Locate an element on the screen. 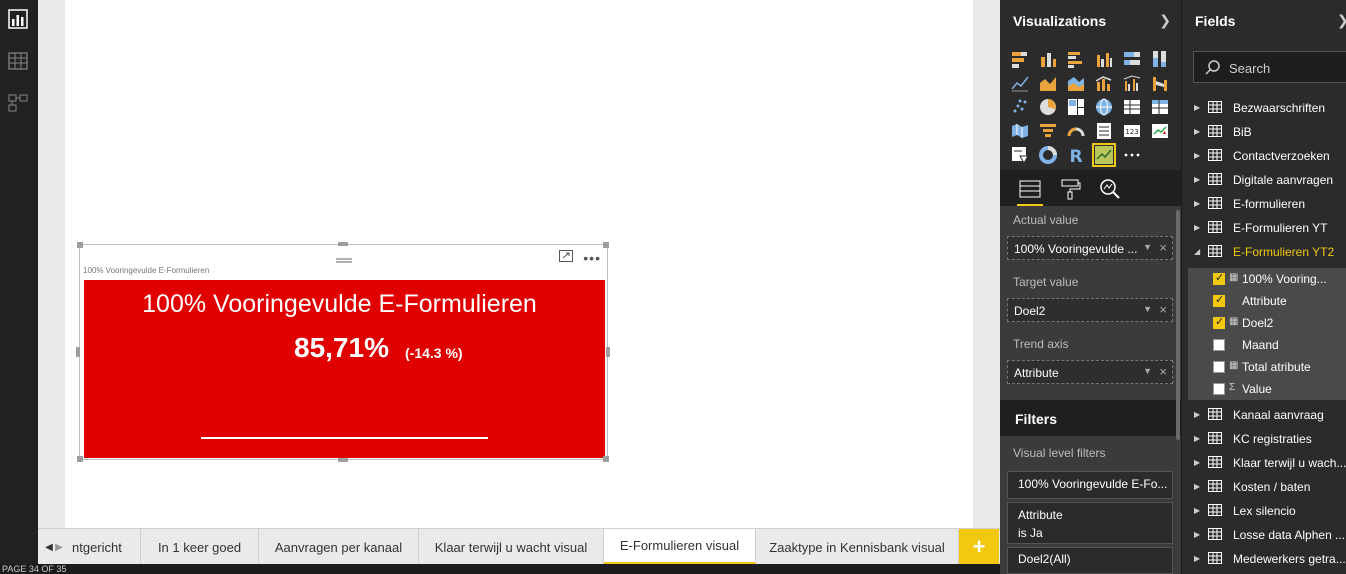 This screenshot has height=574, width=1346. field-table-row: ▶ BiB is located at coordinates (1264, 132).